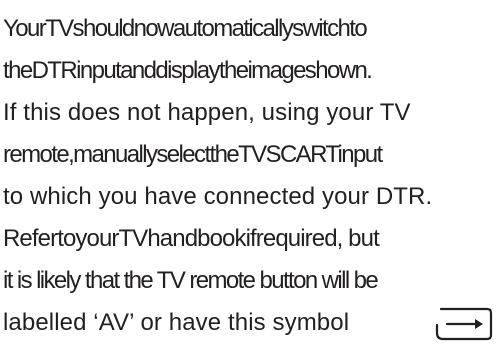  I want to click on text-line-8: labelled ‘AV’ or have this symbol, so click(176, 322).